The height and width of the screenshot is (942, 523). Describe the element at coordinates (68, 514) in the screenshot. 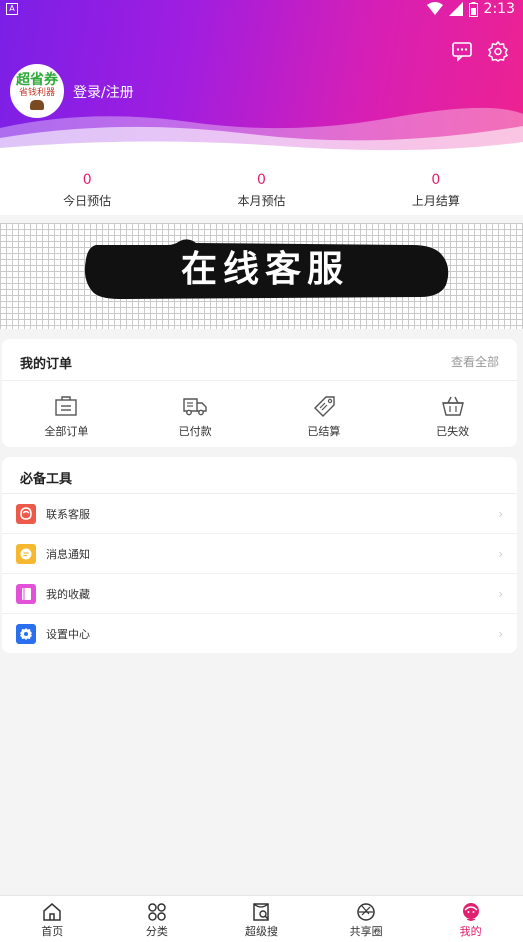

I see `tool-label: 联系客服` at that location.